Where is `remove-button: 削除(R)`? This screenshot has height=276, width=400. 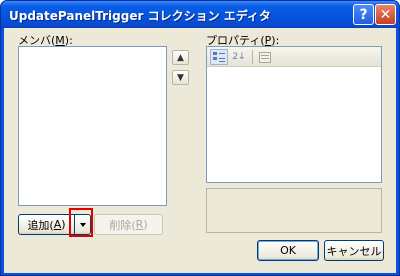
remove-button: 削除(R) is located at coordinates (128, 224).